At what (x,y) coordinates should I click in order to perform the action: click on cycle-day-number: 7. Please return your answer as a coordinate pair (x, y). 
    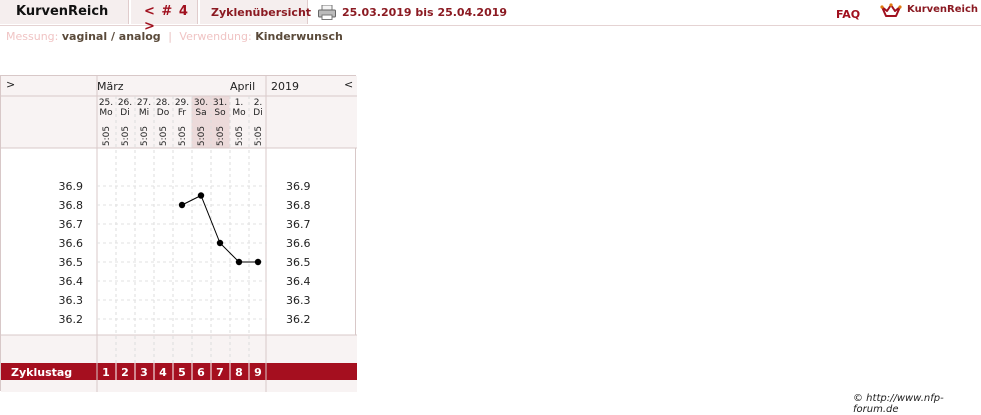
    Looking at the image, I should click on (220, 372).